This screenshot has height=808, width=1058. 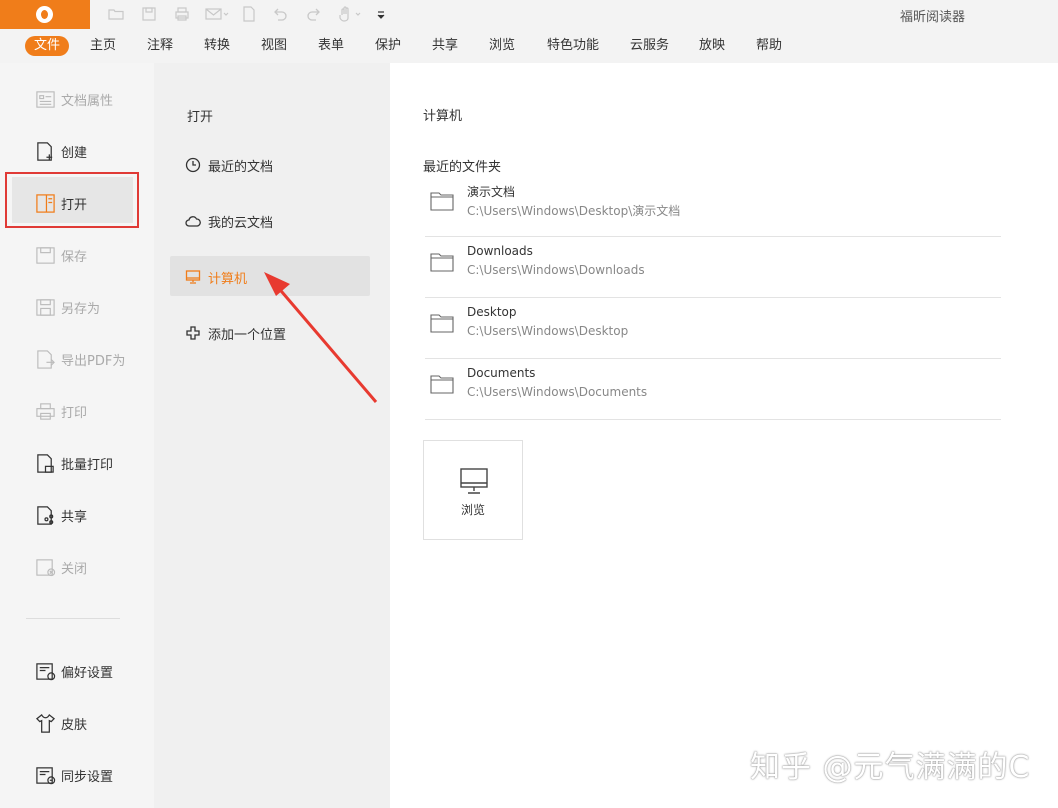 I want to click on app-logo, so click(x=45, y=14).